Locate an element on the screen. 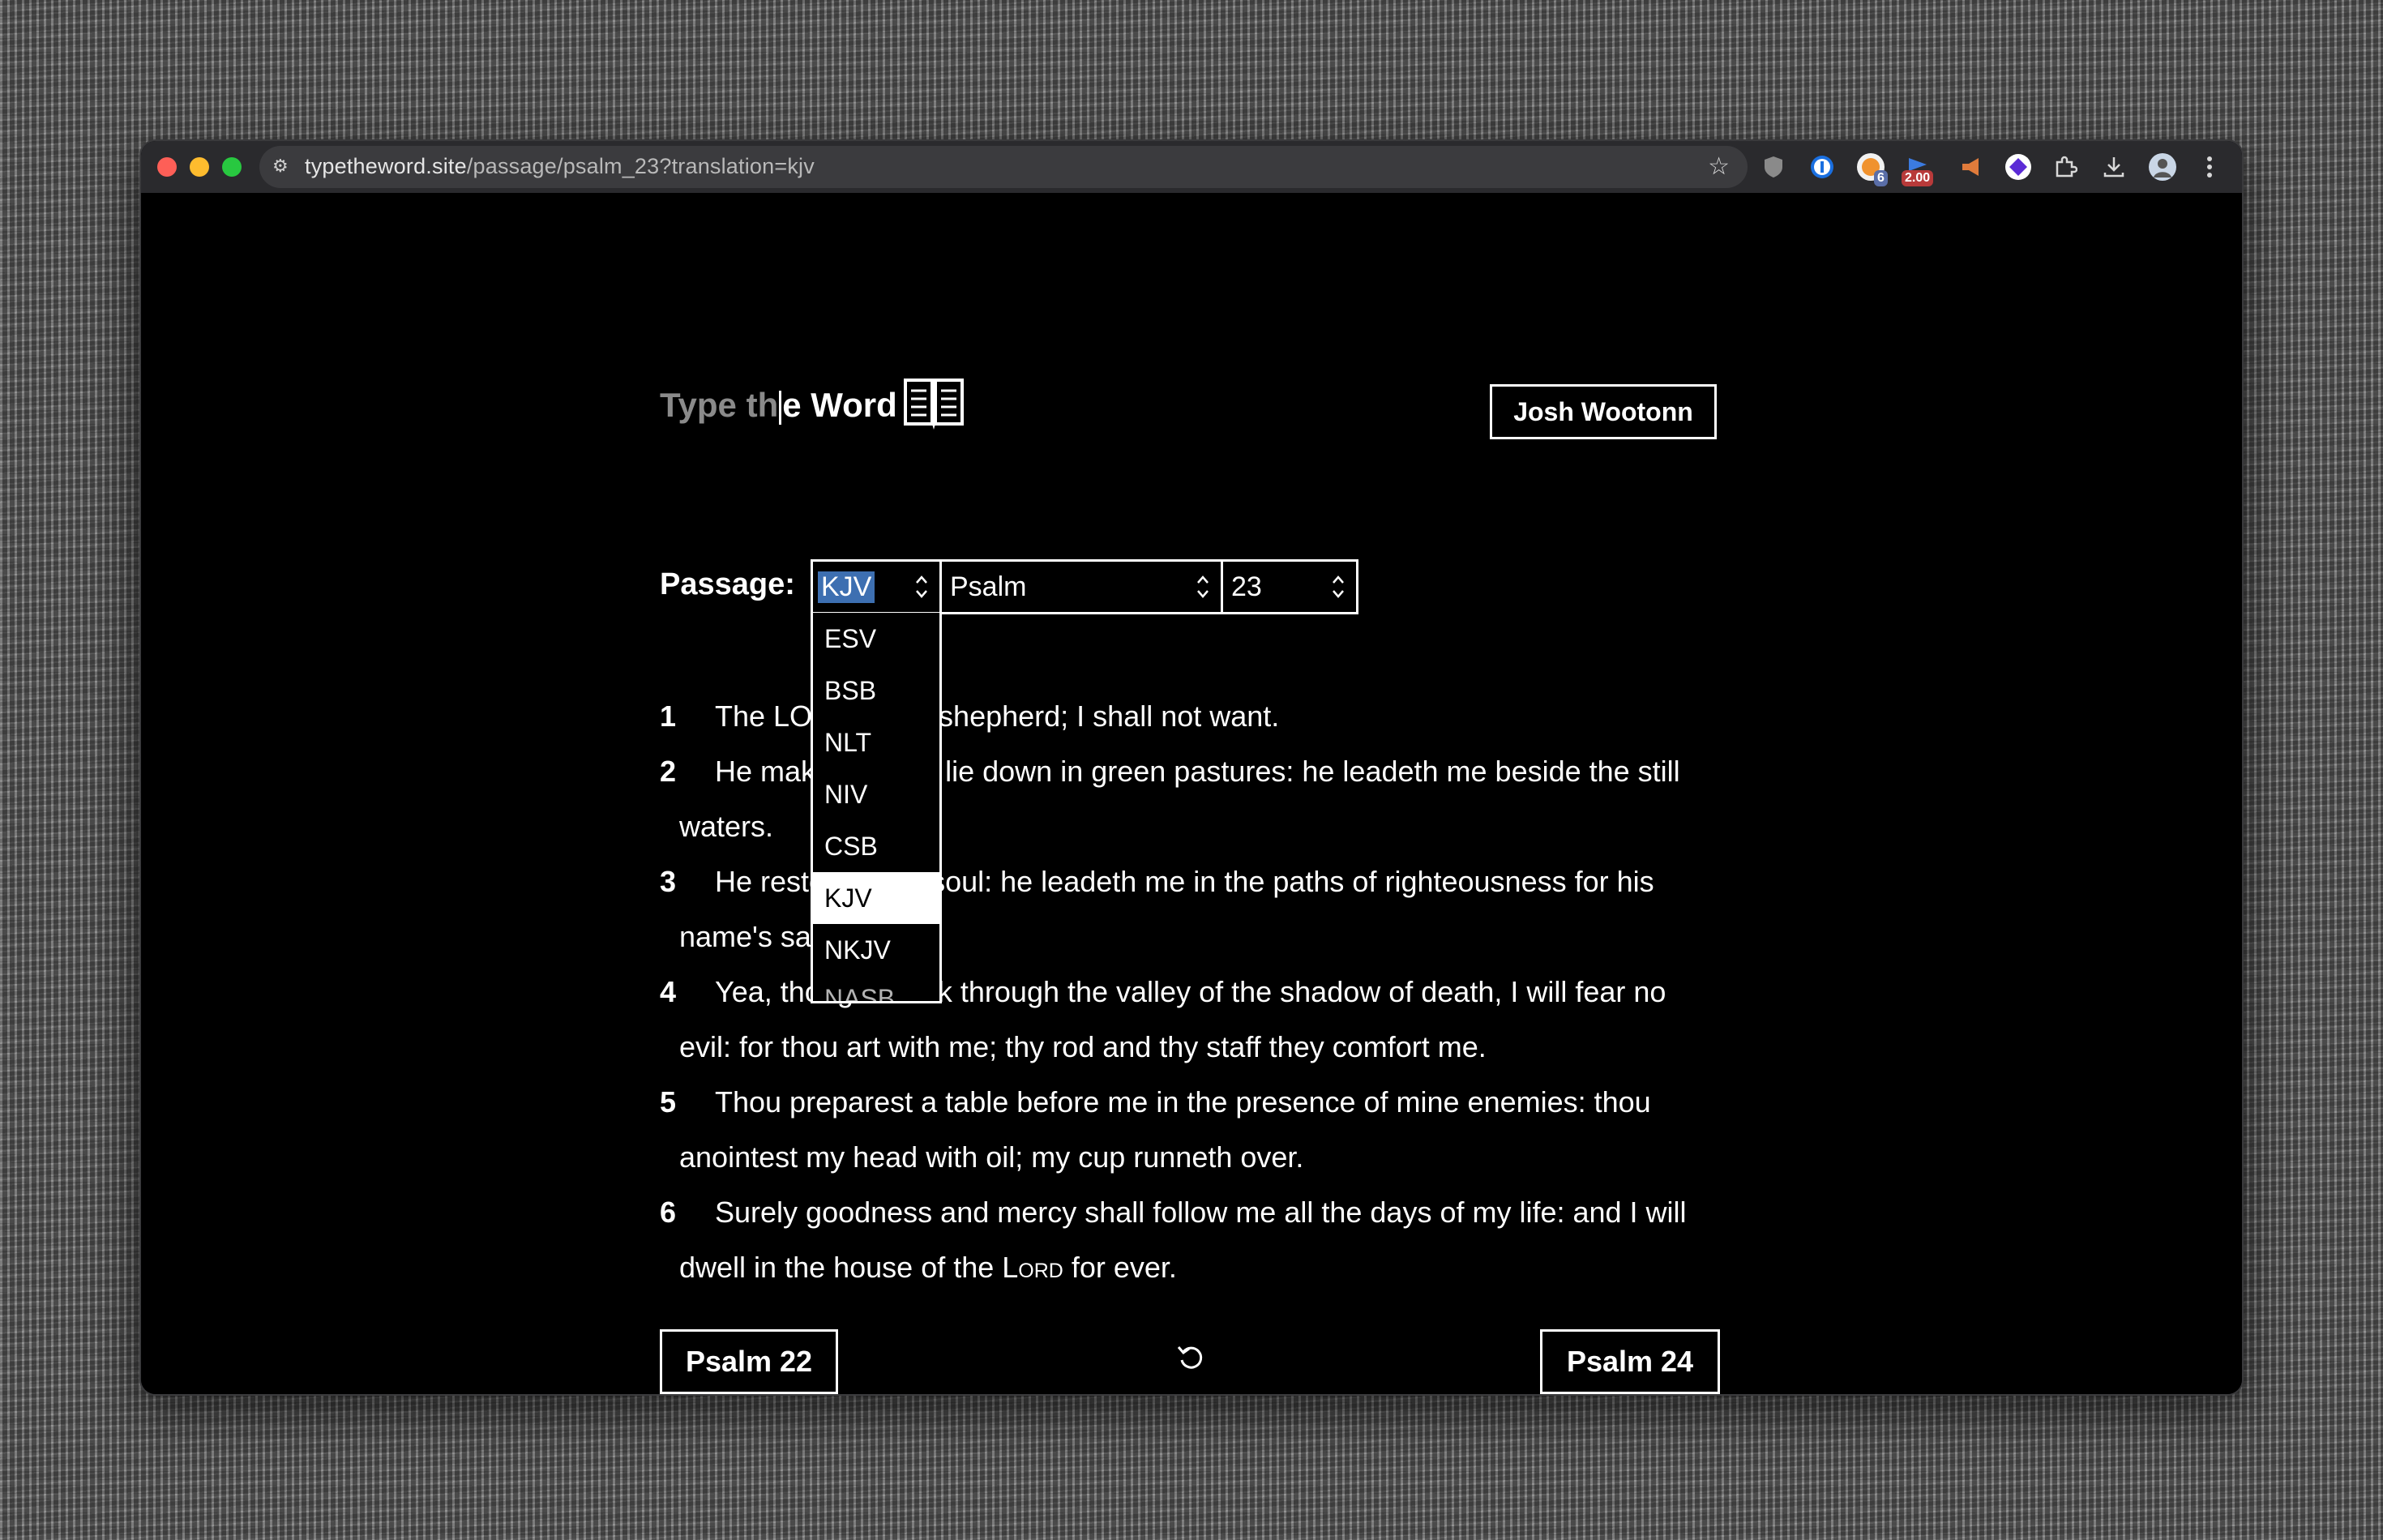 Image resolution: width=2383 pixels, height=1540 pixels. site-settings-icon: ⚙ is located at coordinates (282, 167).